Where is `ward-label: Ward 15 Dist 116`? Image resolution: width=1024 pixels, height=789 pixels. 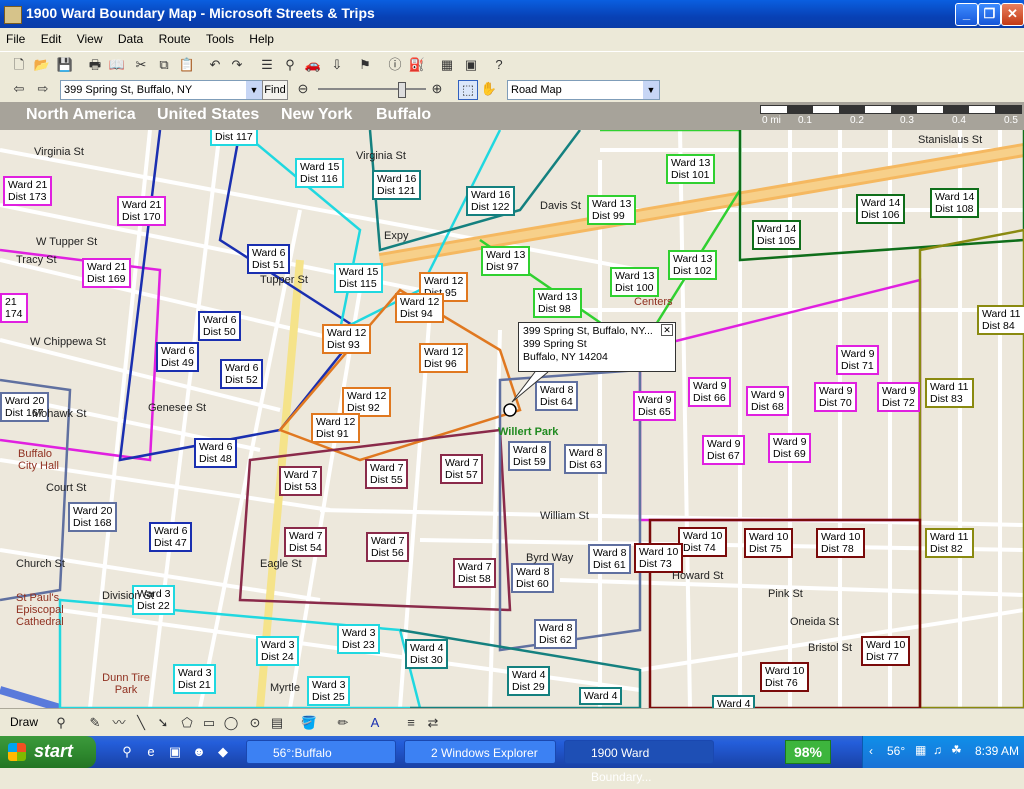 ward-label: Ward 15 Dist 116 is located at coordinates (320, 173).